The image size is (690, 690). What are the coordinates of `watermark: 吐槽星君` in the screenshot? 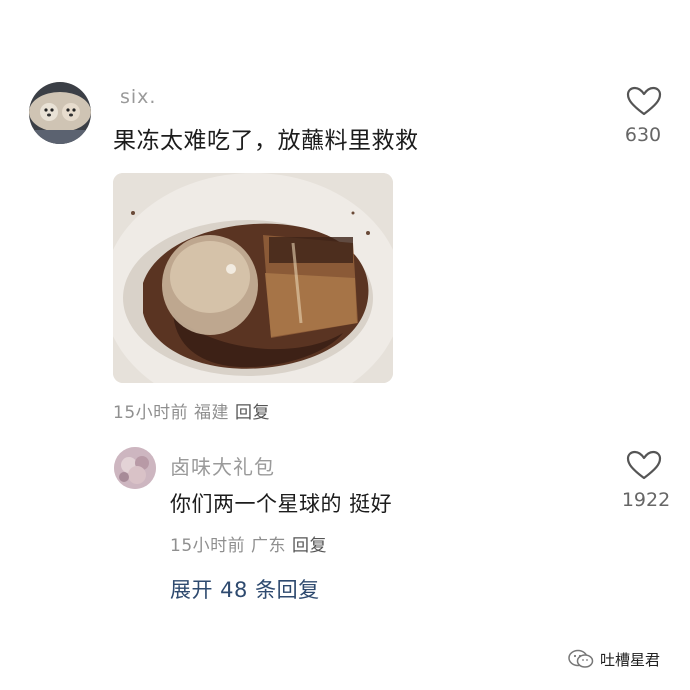 It's located at (614, 659).